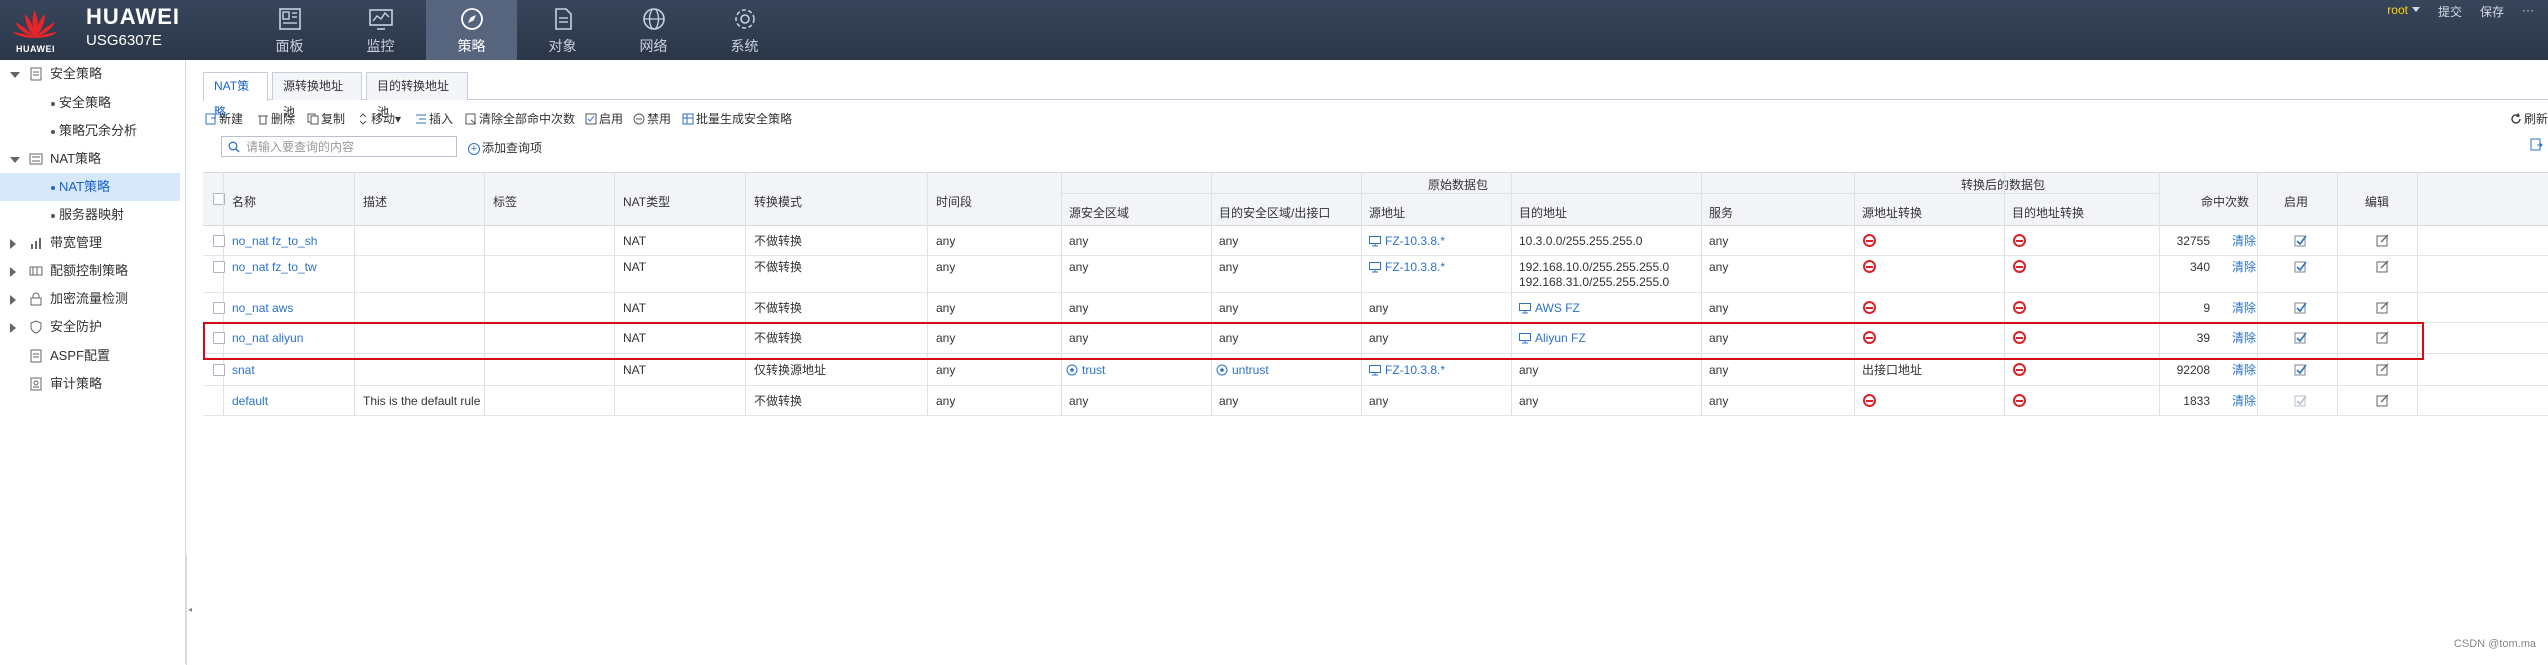 This screenshot has width=2548, height=665. I want to click on submit-button: 提交, so click(2450, 11).